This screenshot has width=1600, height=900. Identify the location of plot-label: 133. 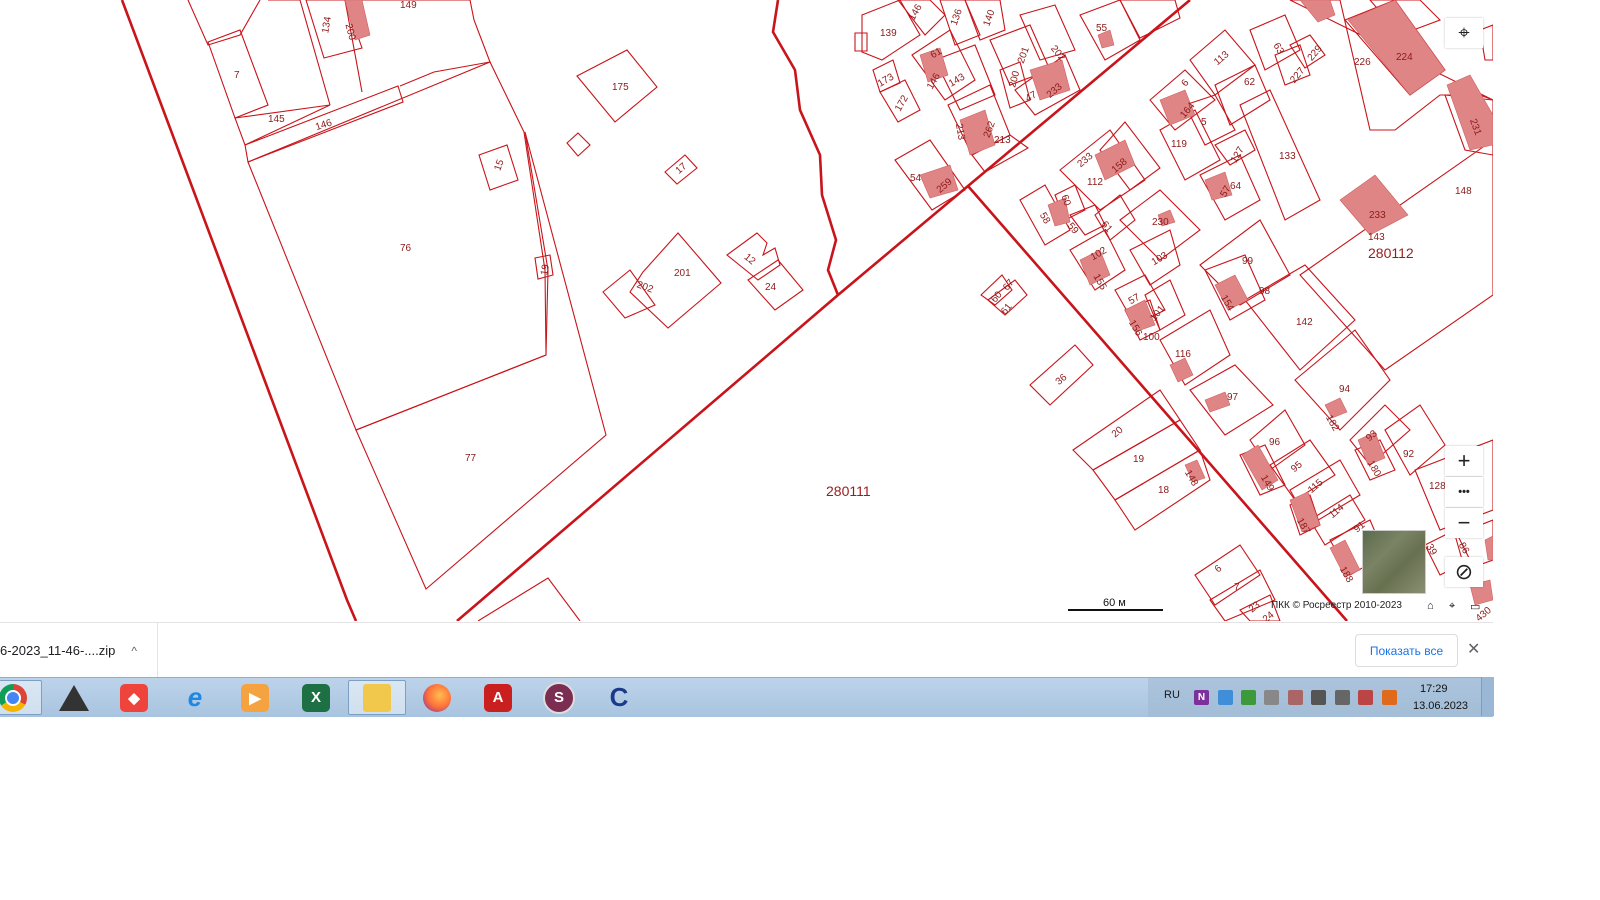
(1287, 156).